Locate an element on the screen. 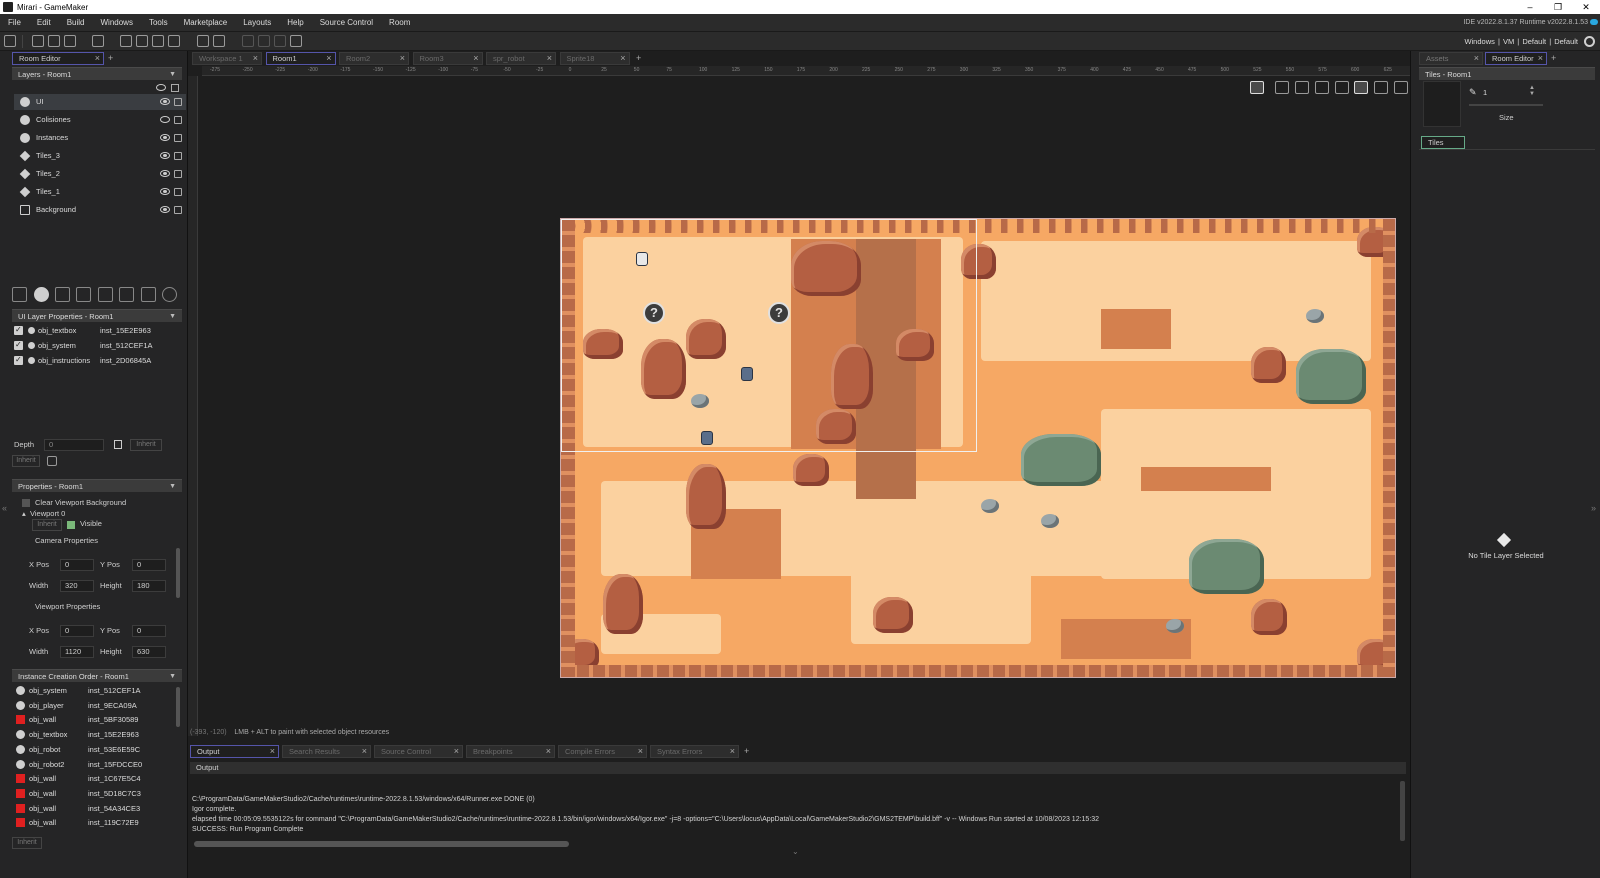 The height and width of the screenshot is (878, 1600). expand-down-icon: ⌄ is located at coordinates (795, 851).